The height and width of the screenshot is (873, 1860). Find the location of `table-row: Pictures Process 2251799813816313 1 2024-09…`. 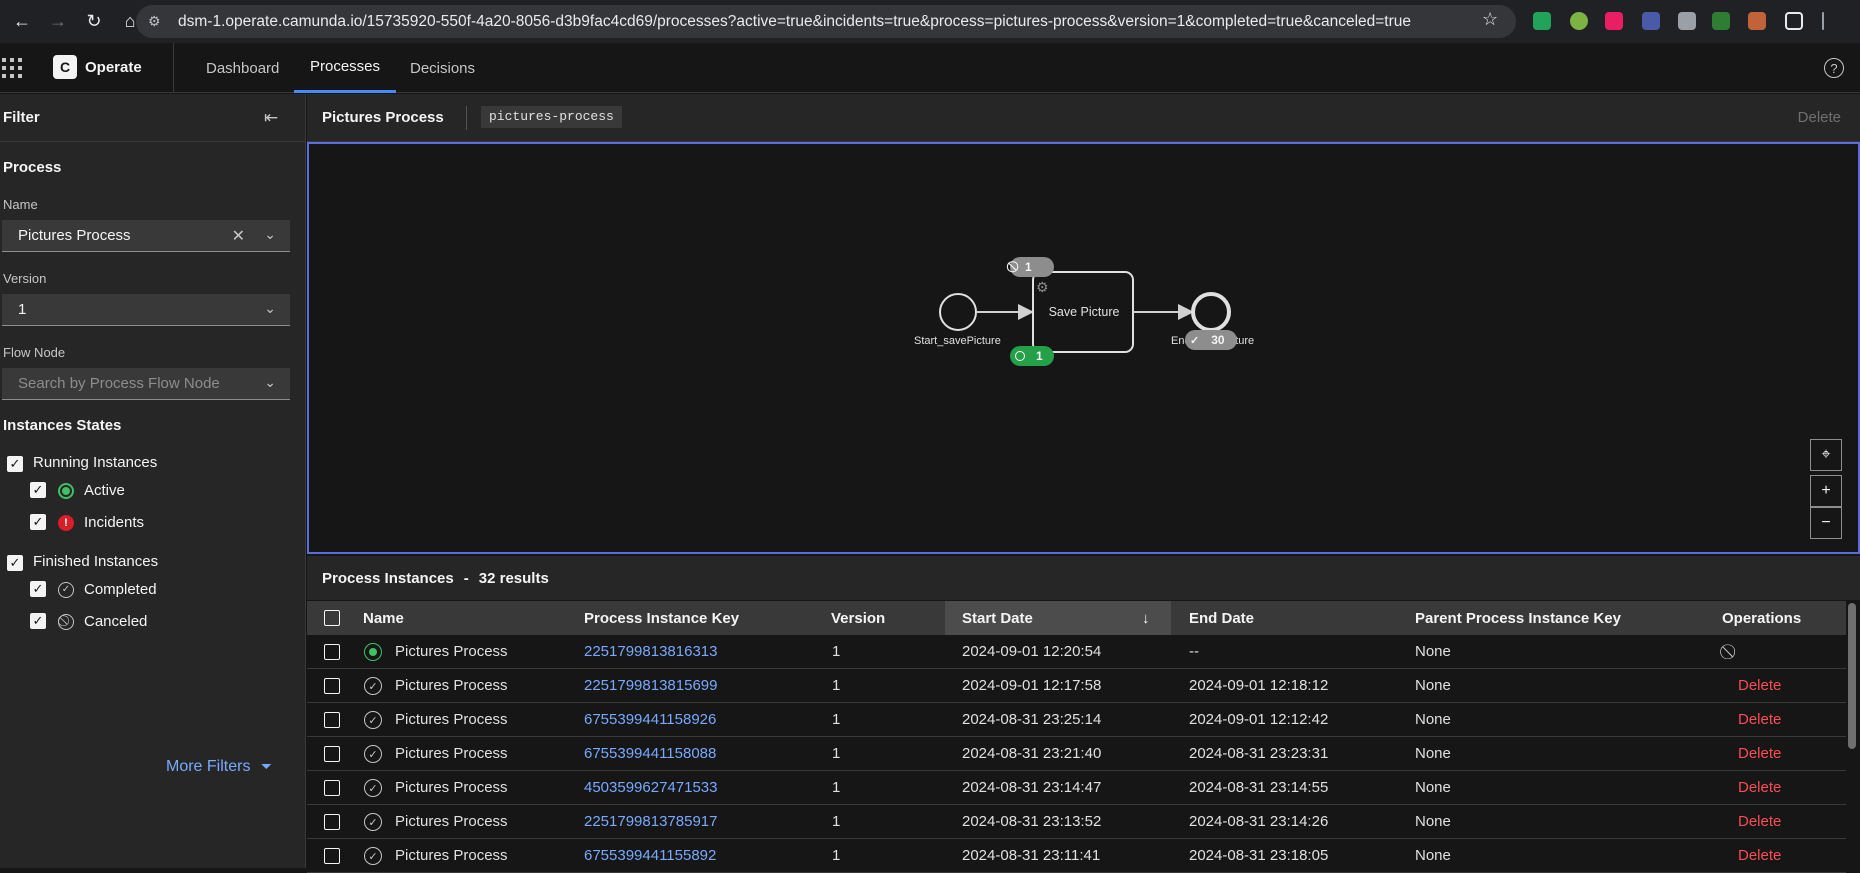

table-row: Pictures Process 2251799813816313 1 2024-09… is located at coordinates (1076, 652).